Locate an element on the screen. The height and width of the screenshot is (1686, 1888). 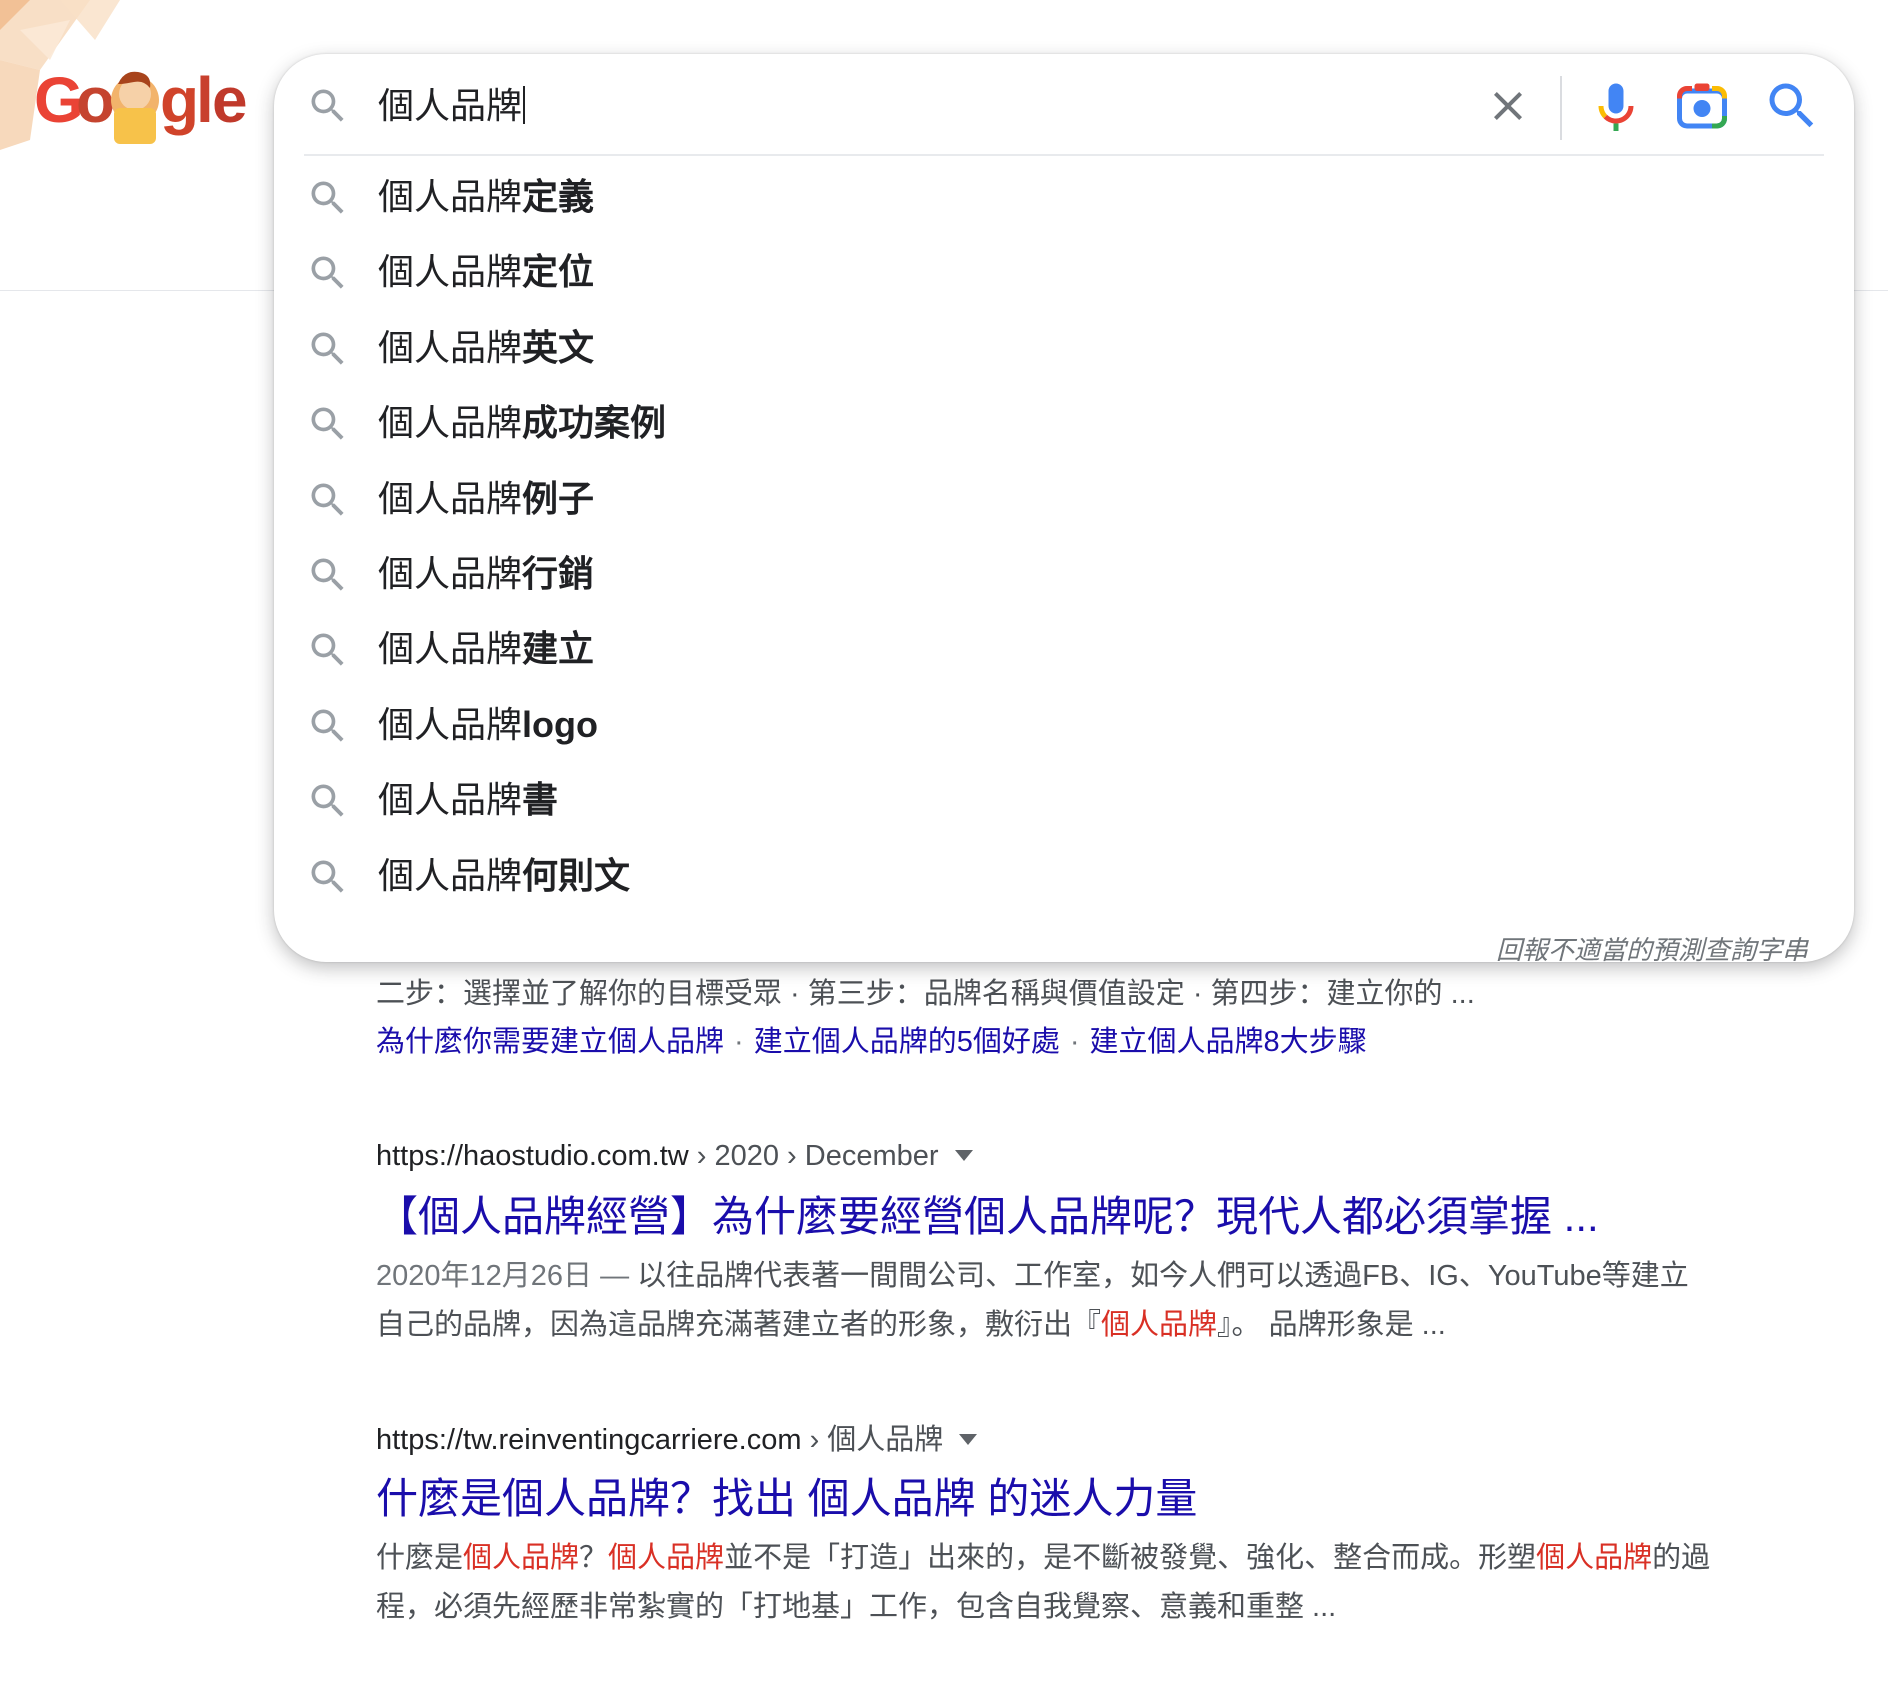
result-title-link: 什麼是個人品牌？找出 個人品牌 的迷人力量 is located at coordinates (786, 1499).